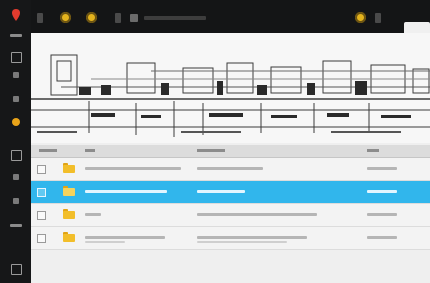 The image size is (430, 283). I want to click on menu-icon, so click(16, 35).